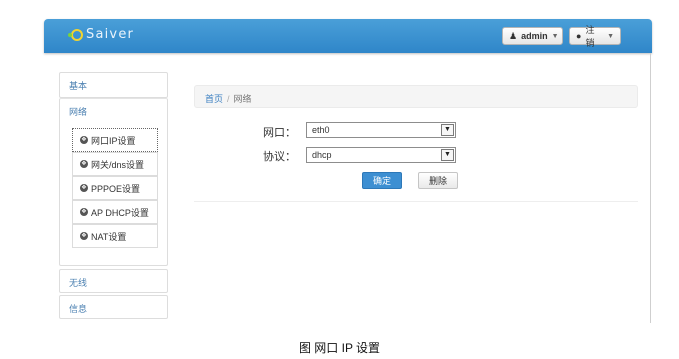 The width and height of the screenshot is (679, 359). I want to click on sidebar-item-gateway-dns: ❖ 网关/dns设置, so click(115, 164).